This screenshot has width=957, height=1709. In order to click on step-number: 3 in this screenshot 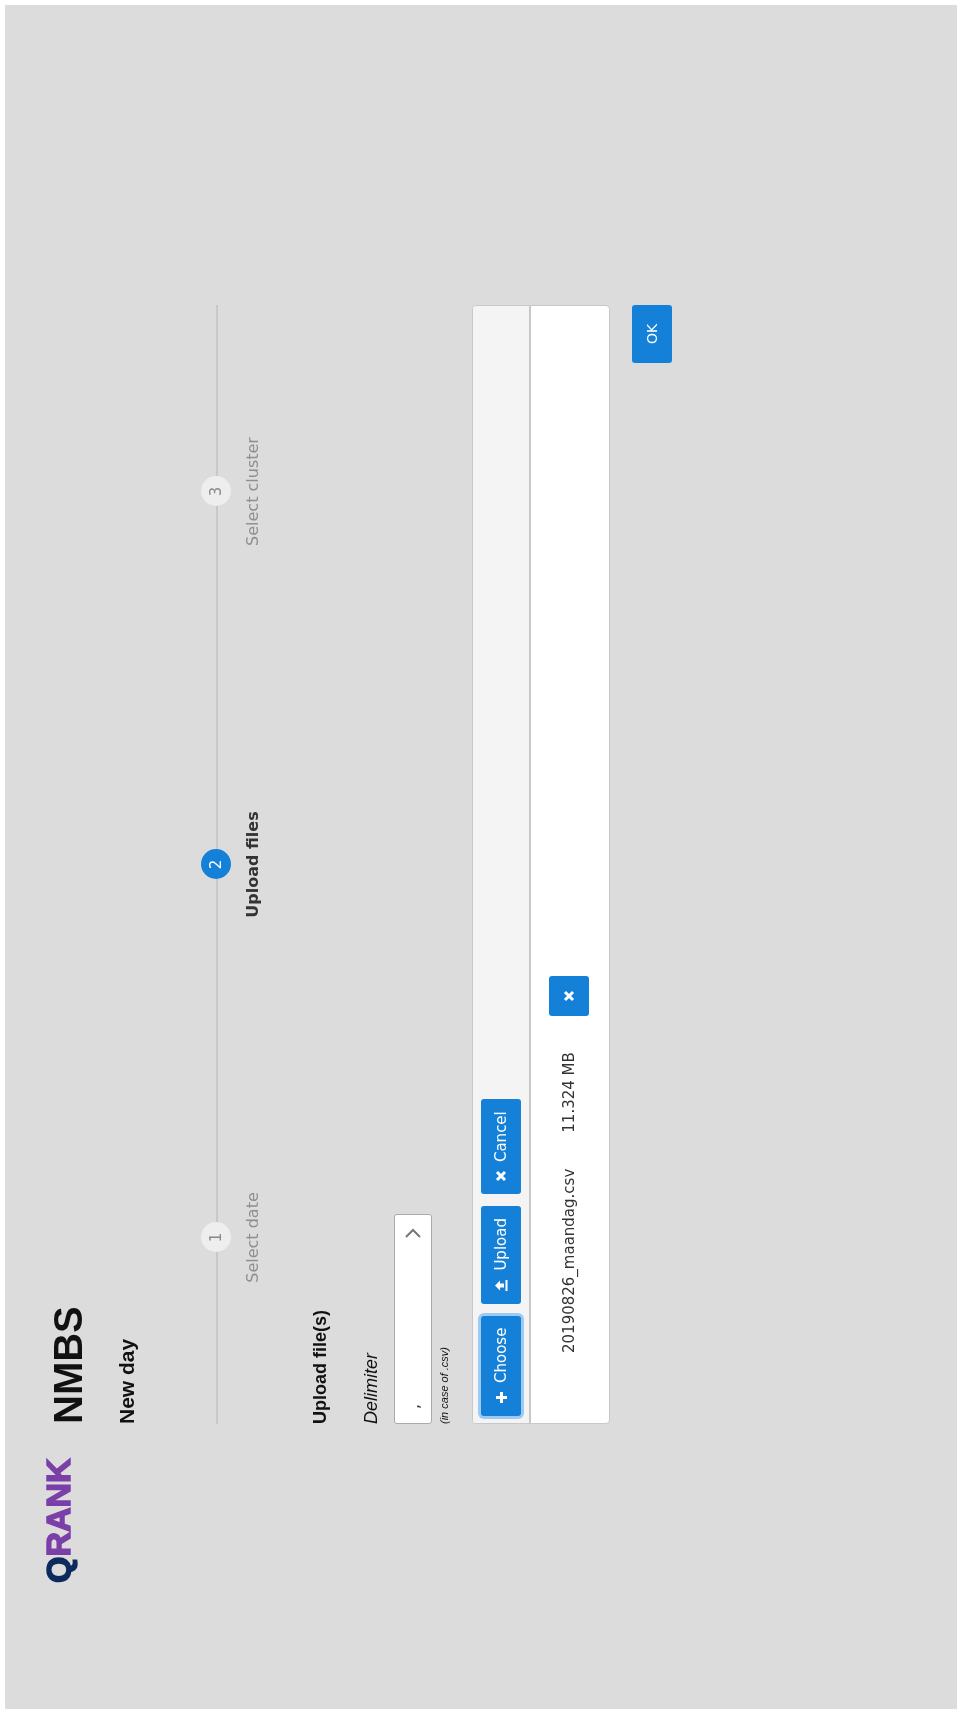, I will do `click(216, 491)`.